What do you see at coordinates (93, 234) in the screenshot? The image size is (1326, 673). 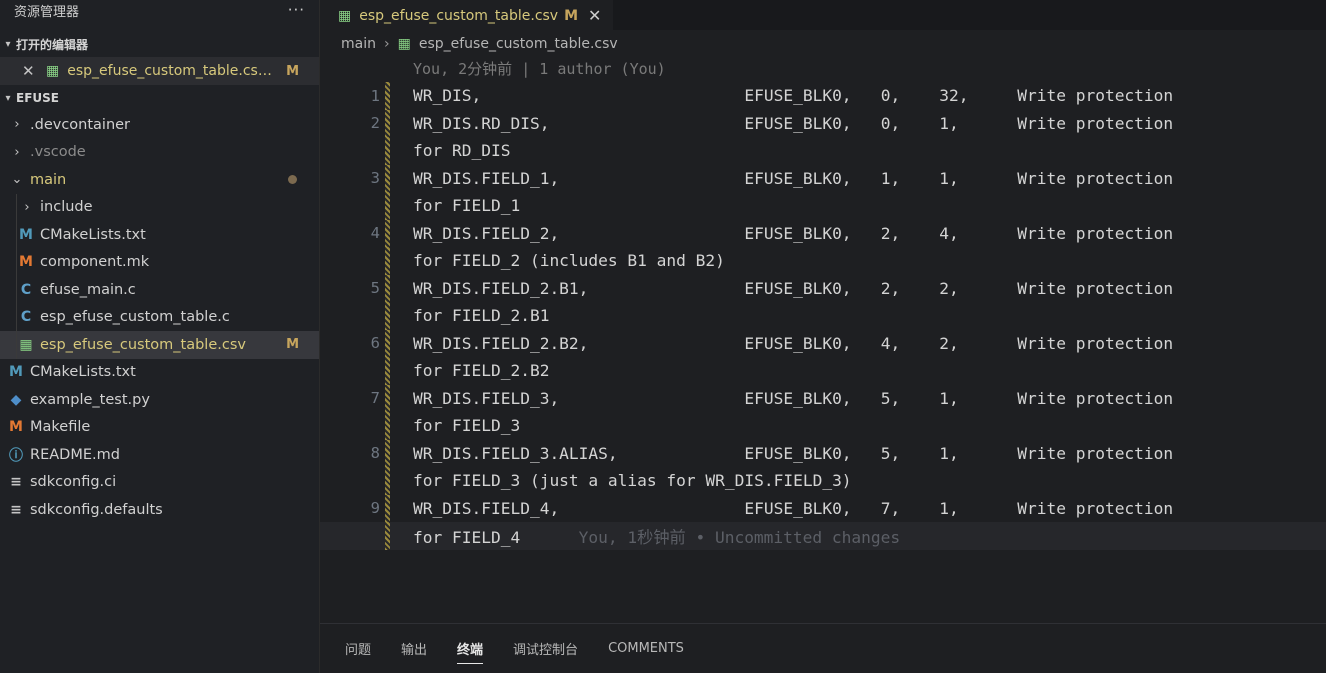 I see `tree-item-label: CMakeLists.txt` at bounding box center [93, 234].